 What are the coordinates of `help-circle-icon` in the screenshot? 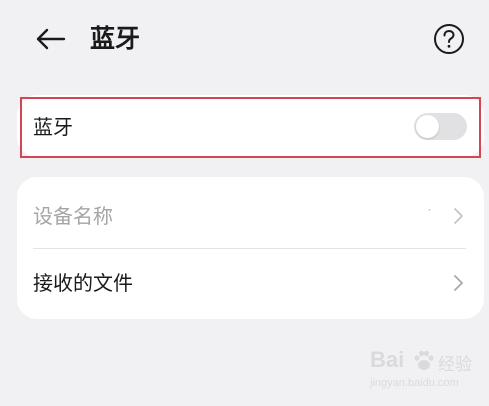 It's located at (449, 39).